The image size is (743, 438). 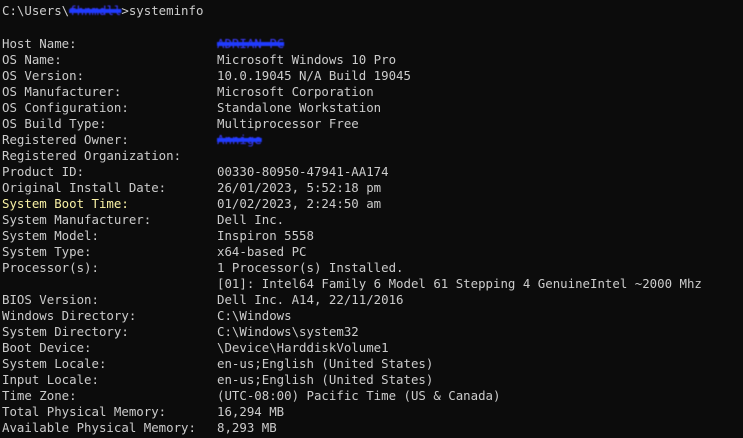 I want to click on output-key: System Type:, so click(x=47, y=251).